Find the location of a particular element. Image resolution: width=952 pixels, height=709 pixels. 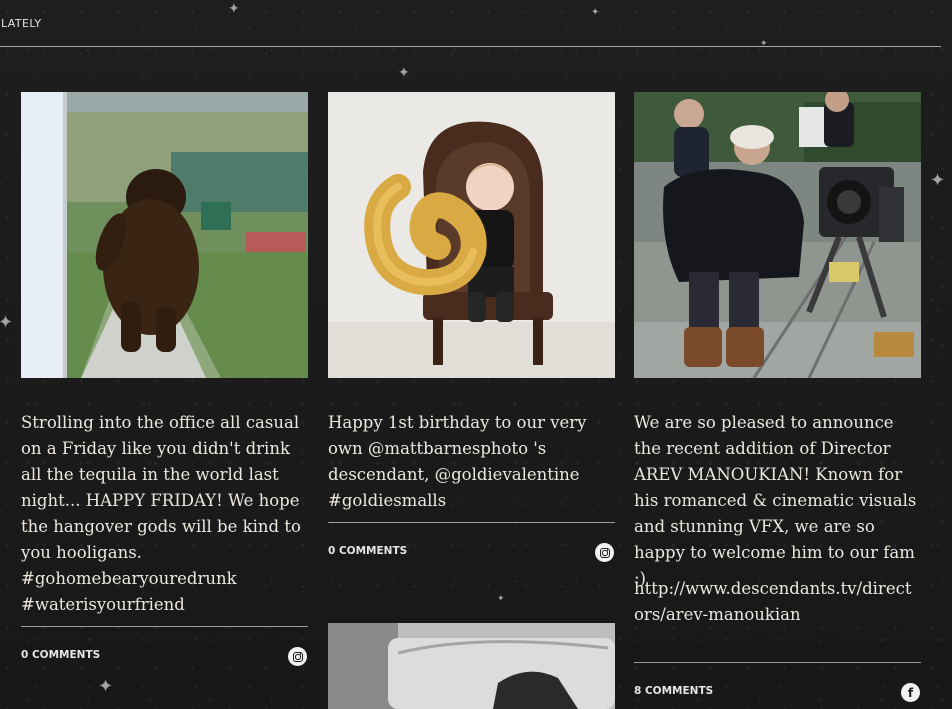

section-title: LATELY is located at coordinates (21, 23).